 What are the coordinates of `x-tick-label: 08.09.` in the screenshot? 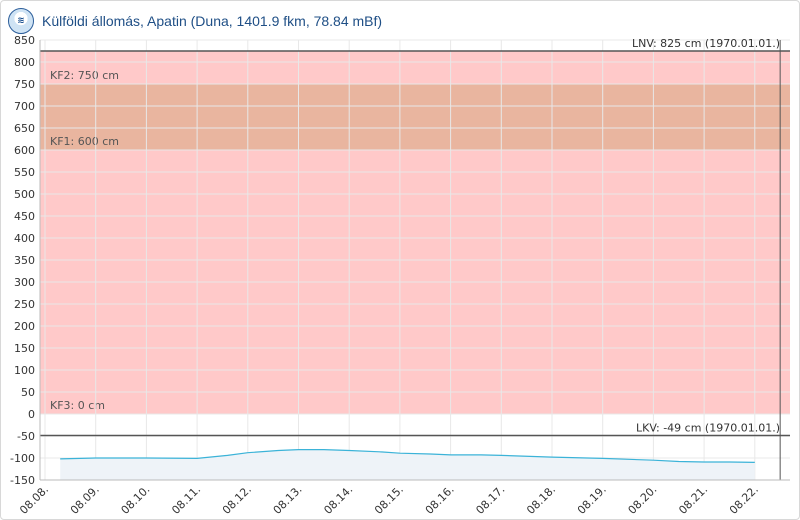 It's located at (85, 500).